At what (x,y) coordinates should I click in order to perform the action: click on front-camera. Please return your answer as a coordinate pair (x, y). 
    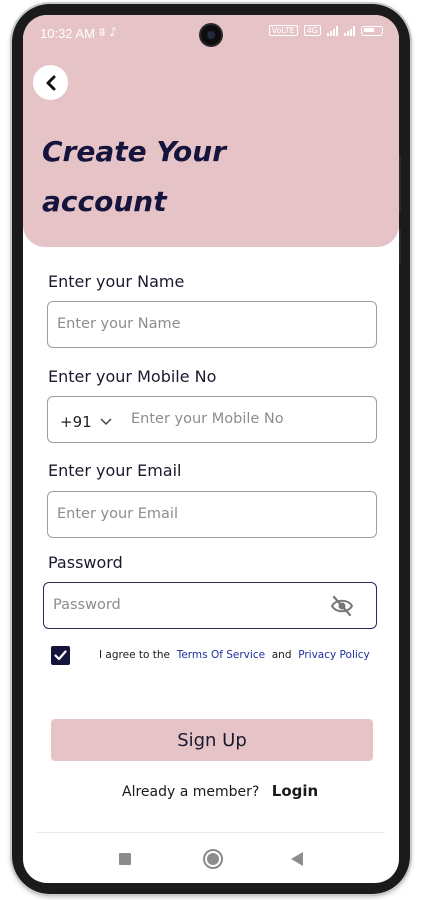
    Looking at the image, I should click on (211, 35).